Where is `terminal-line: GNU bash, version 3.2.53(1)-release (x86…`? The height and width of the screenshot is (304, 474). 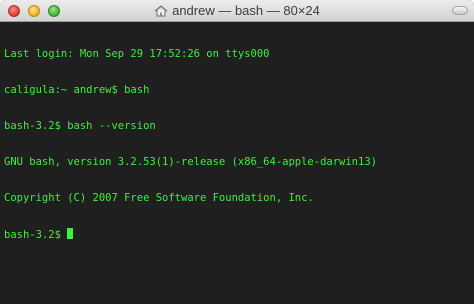 terminal-line: GNU bash, version 3.2.53(1)-release (x86… is located at coordinates (190, 162).